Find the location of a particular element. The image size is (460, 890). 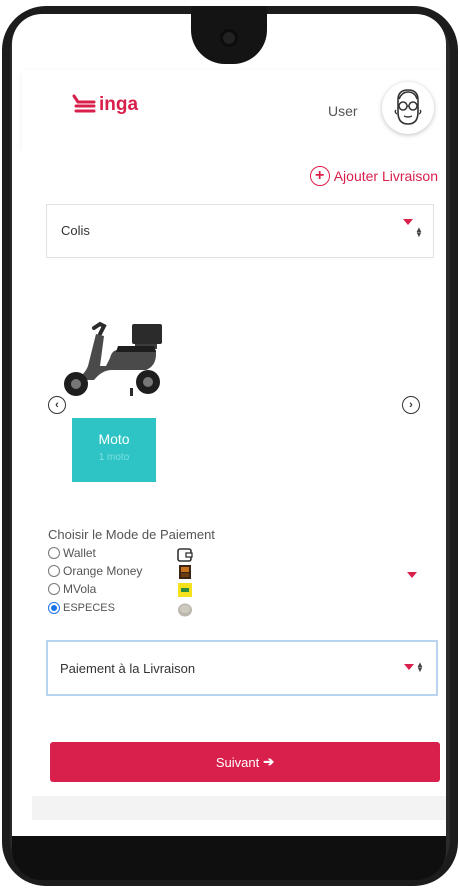

brand-logo: inga is located at coordinates (105, 105).